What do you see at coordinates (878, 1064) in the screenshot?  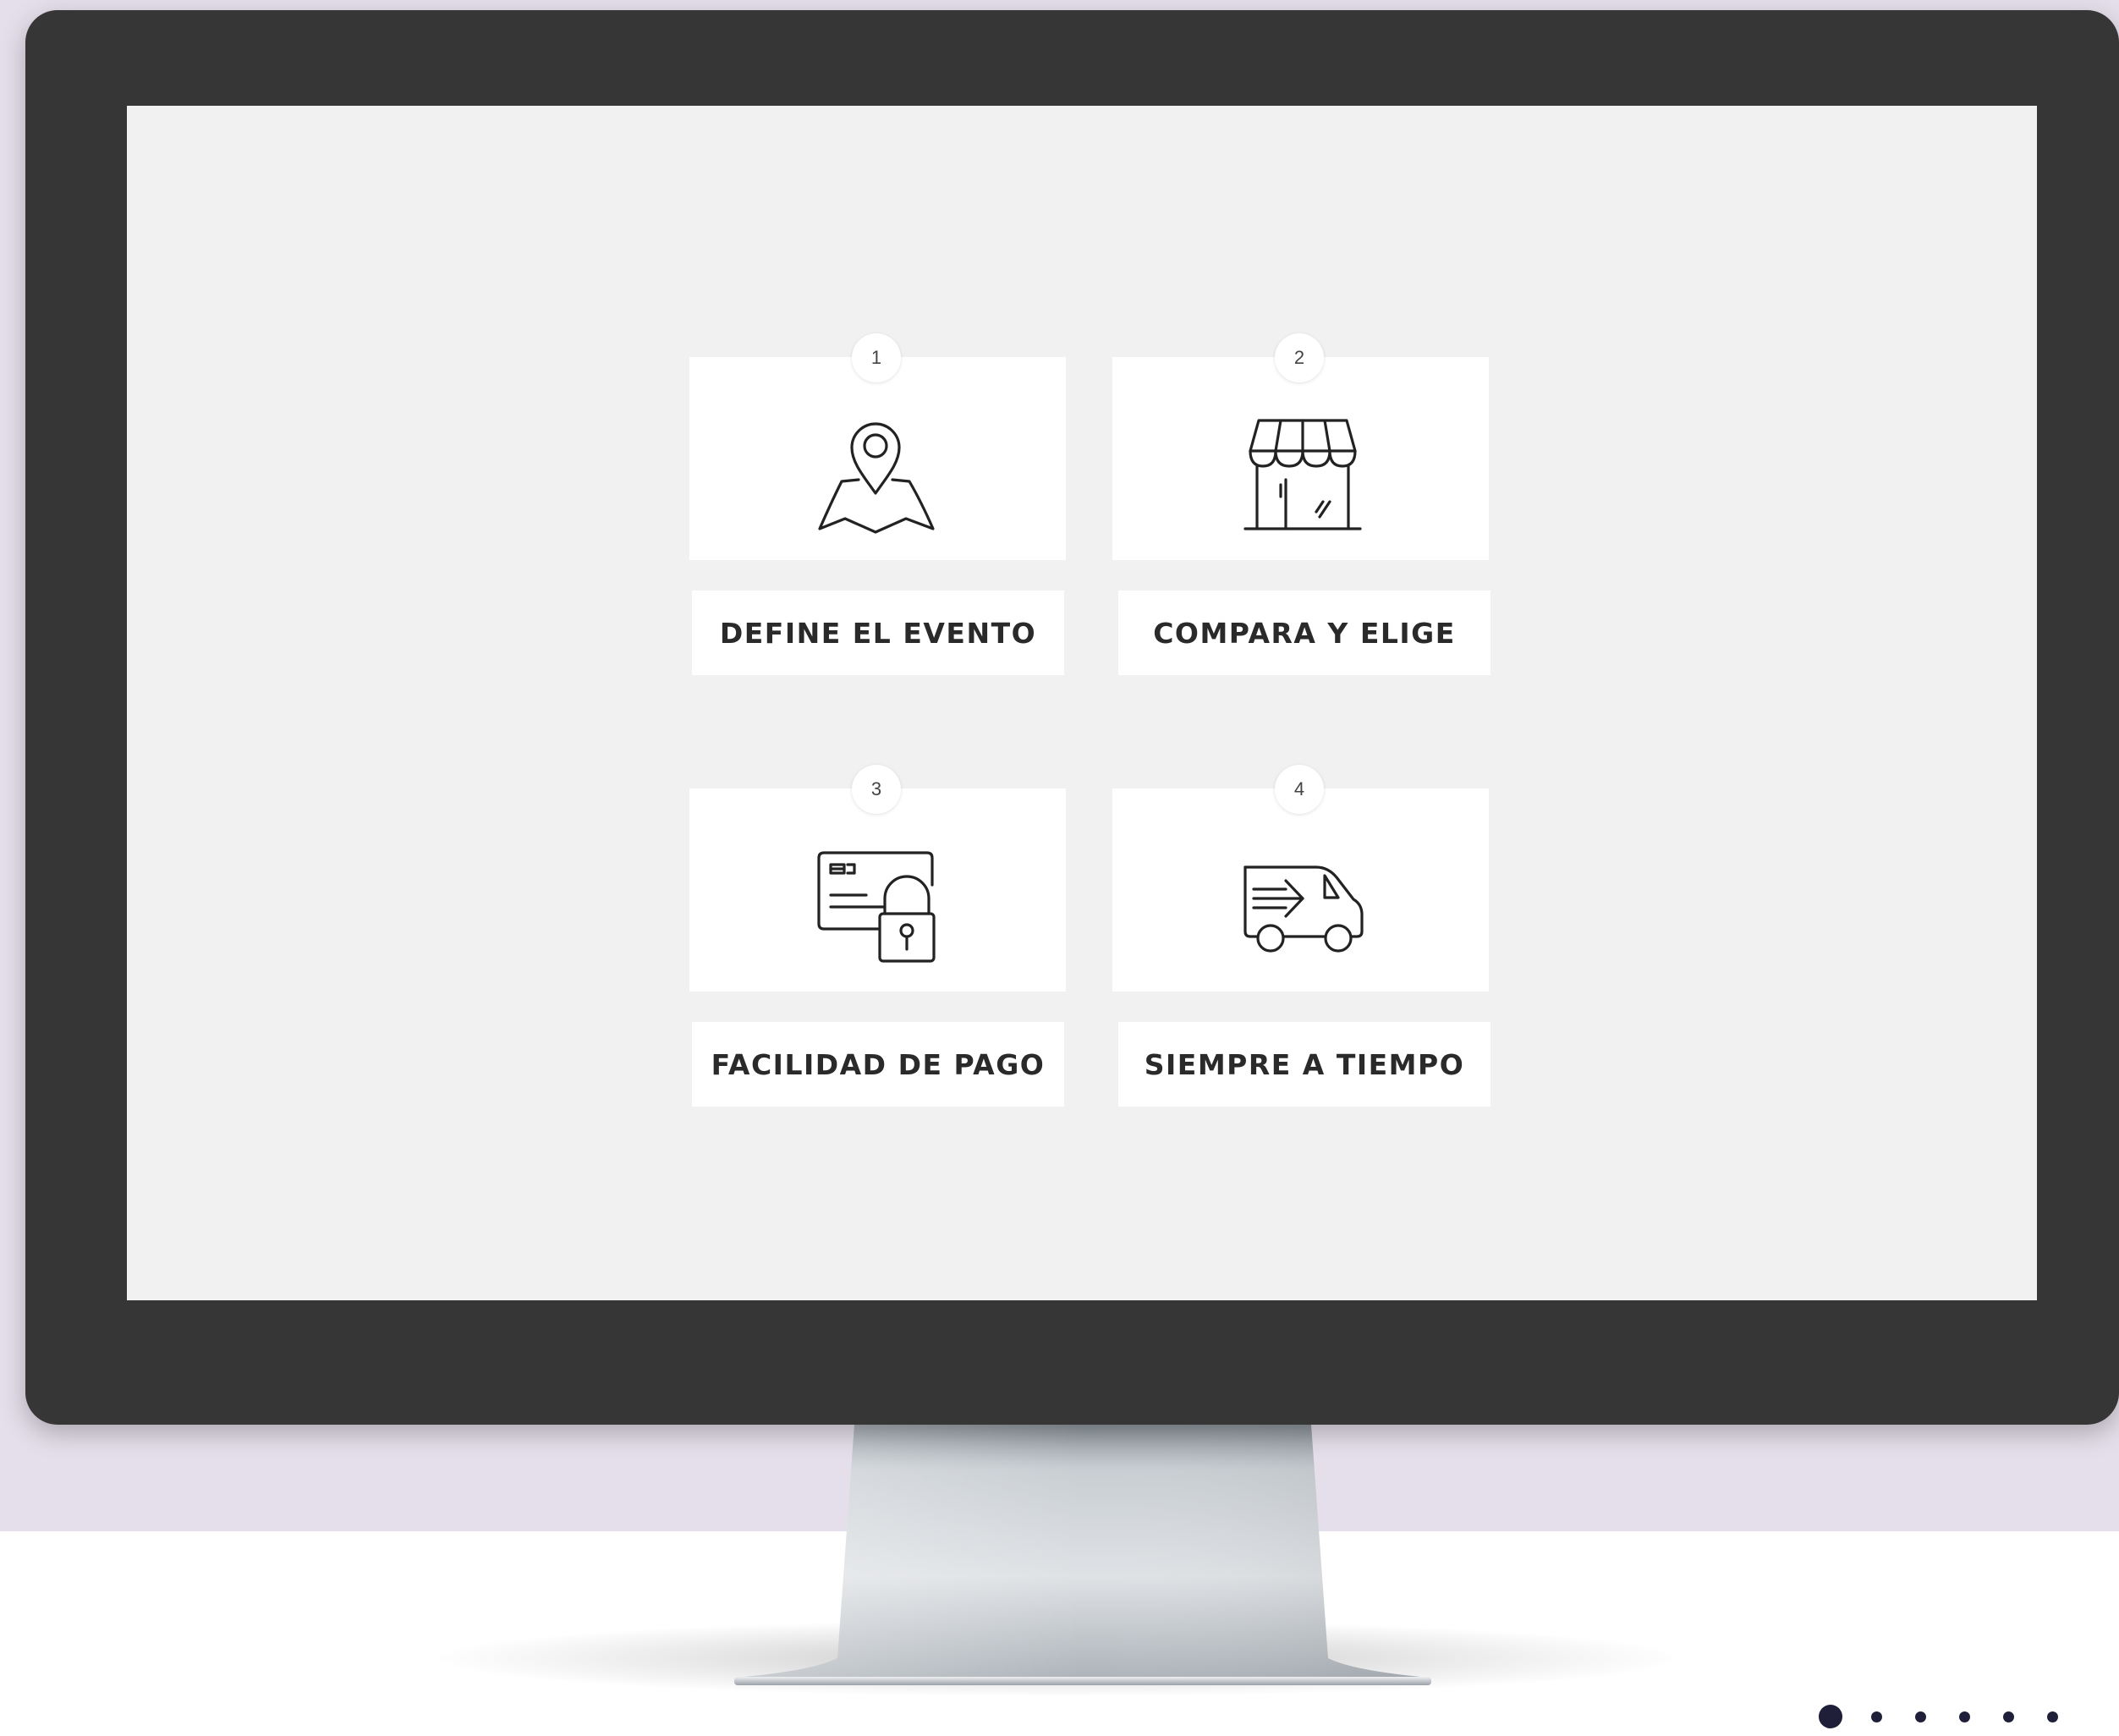 I see `step-label: FACILIDAD DE PAGO` at bounding box center [878, 1064].